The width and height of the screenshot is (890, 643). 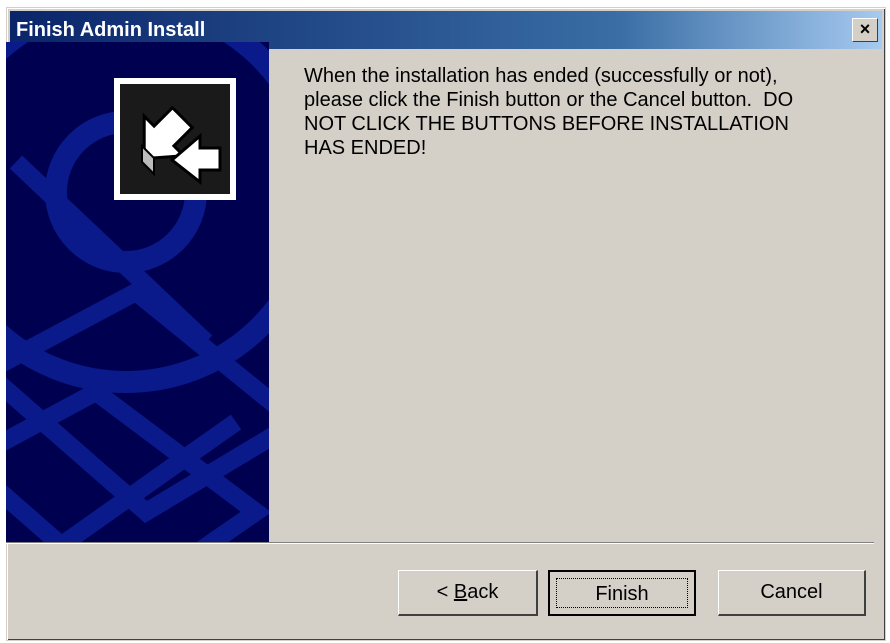 What do you see at coordinates (445, 592) in the screenshot?
I see `back-prefix: <` at bounding box center [445, 592].